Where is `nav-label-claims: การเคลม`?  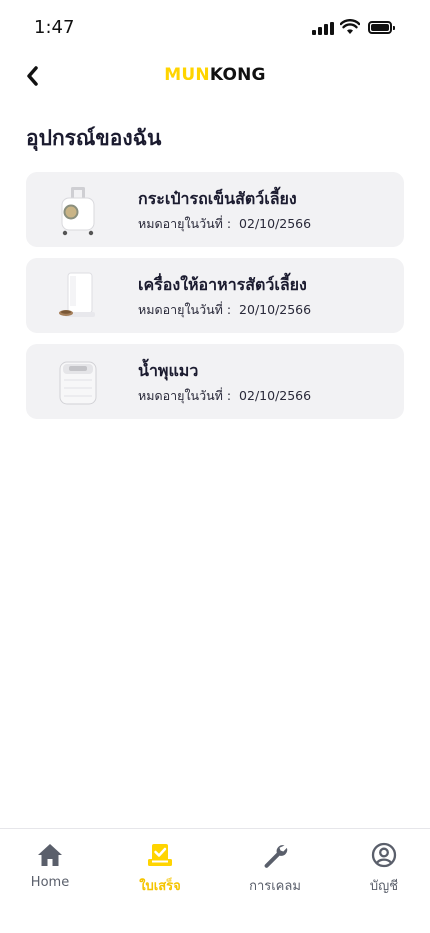 nav-label-claims: การเคลม is located at coordinates (275, 886).